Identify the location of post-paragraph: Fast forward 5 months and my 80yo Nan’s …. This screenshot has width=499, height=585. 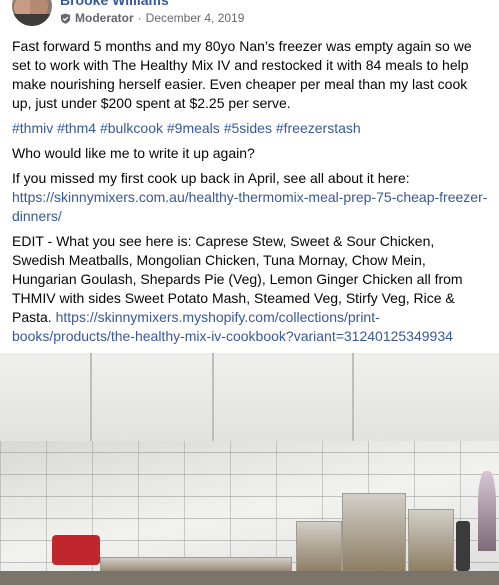
(242, 74).